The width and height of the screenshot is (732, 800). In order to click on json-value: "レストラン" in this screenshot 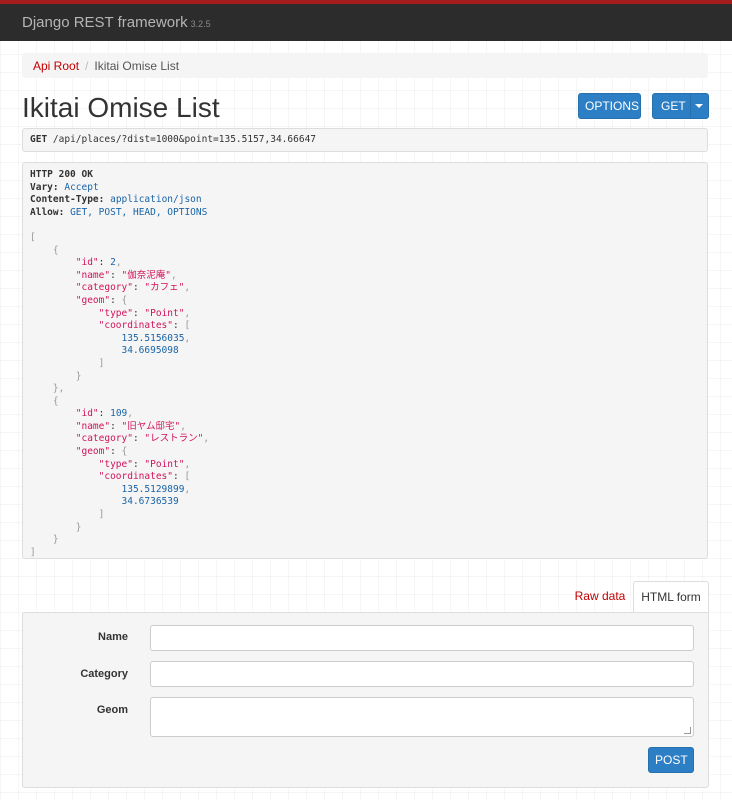, I will do `click(174, 439)`.